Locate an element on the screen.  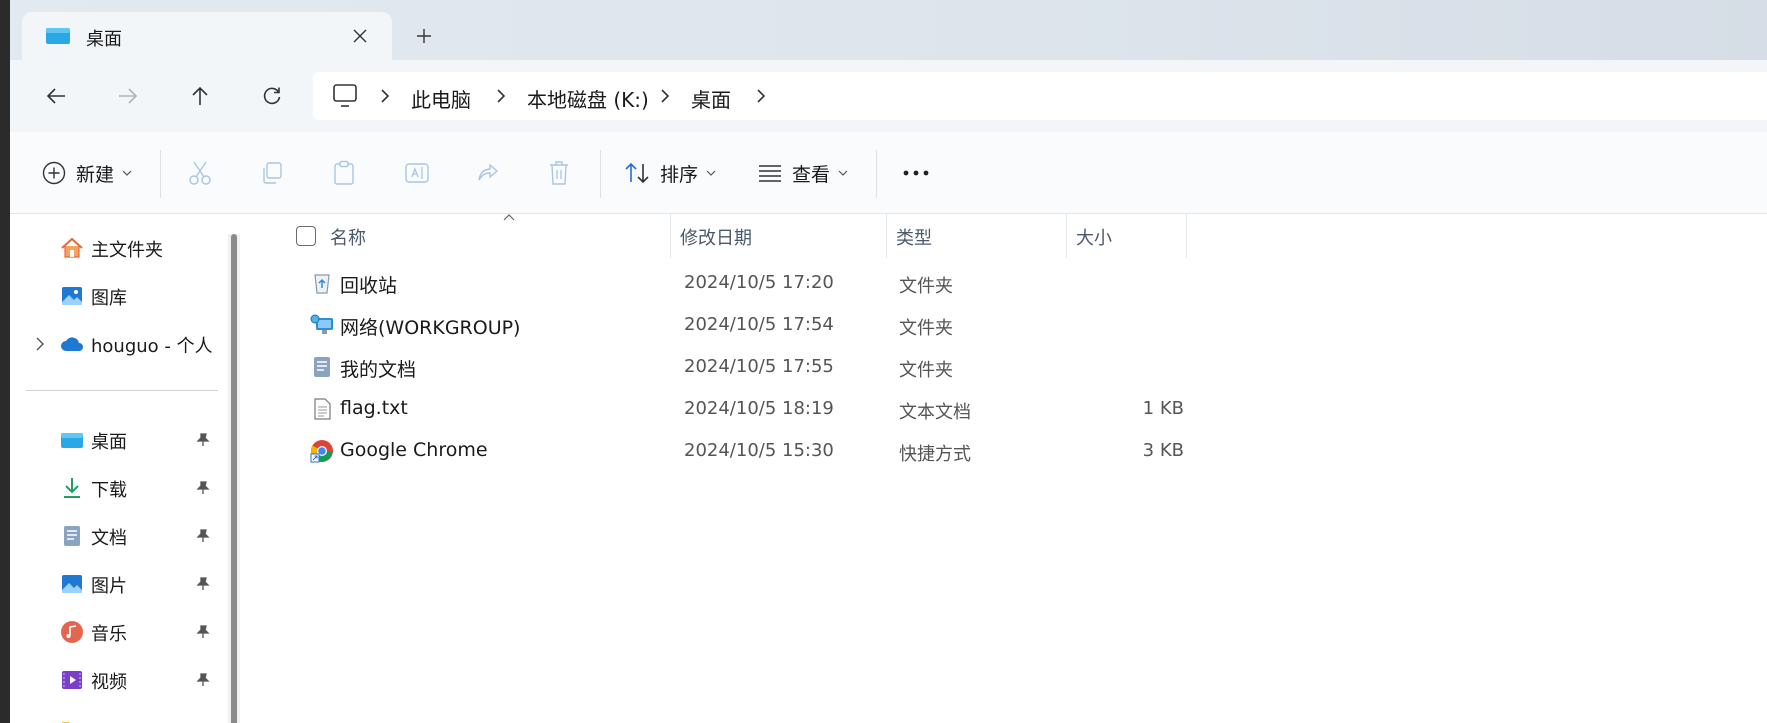
more-options-button is located at coordinates (916, 173).